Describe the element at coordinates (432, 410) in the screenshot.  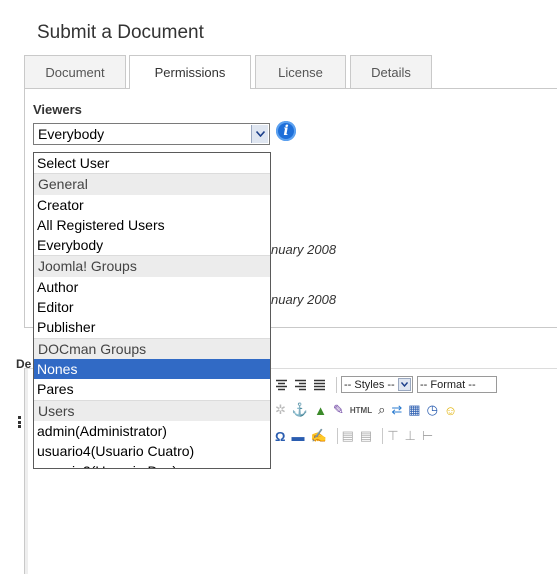
I see `insert-time-icon: ◷` at that location.